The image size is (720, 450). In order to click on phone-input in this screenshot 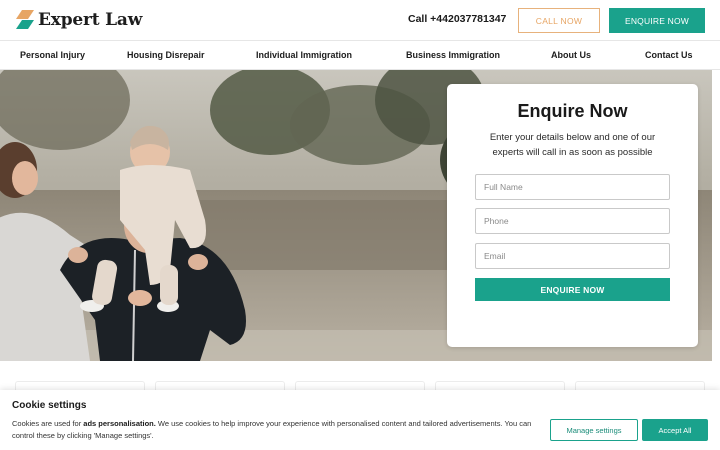, I will do `click(572, 221)`.